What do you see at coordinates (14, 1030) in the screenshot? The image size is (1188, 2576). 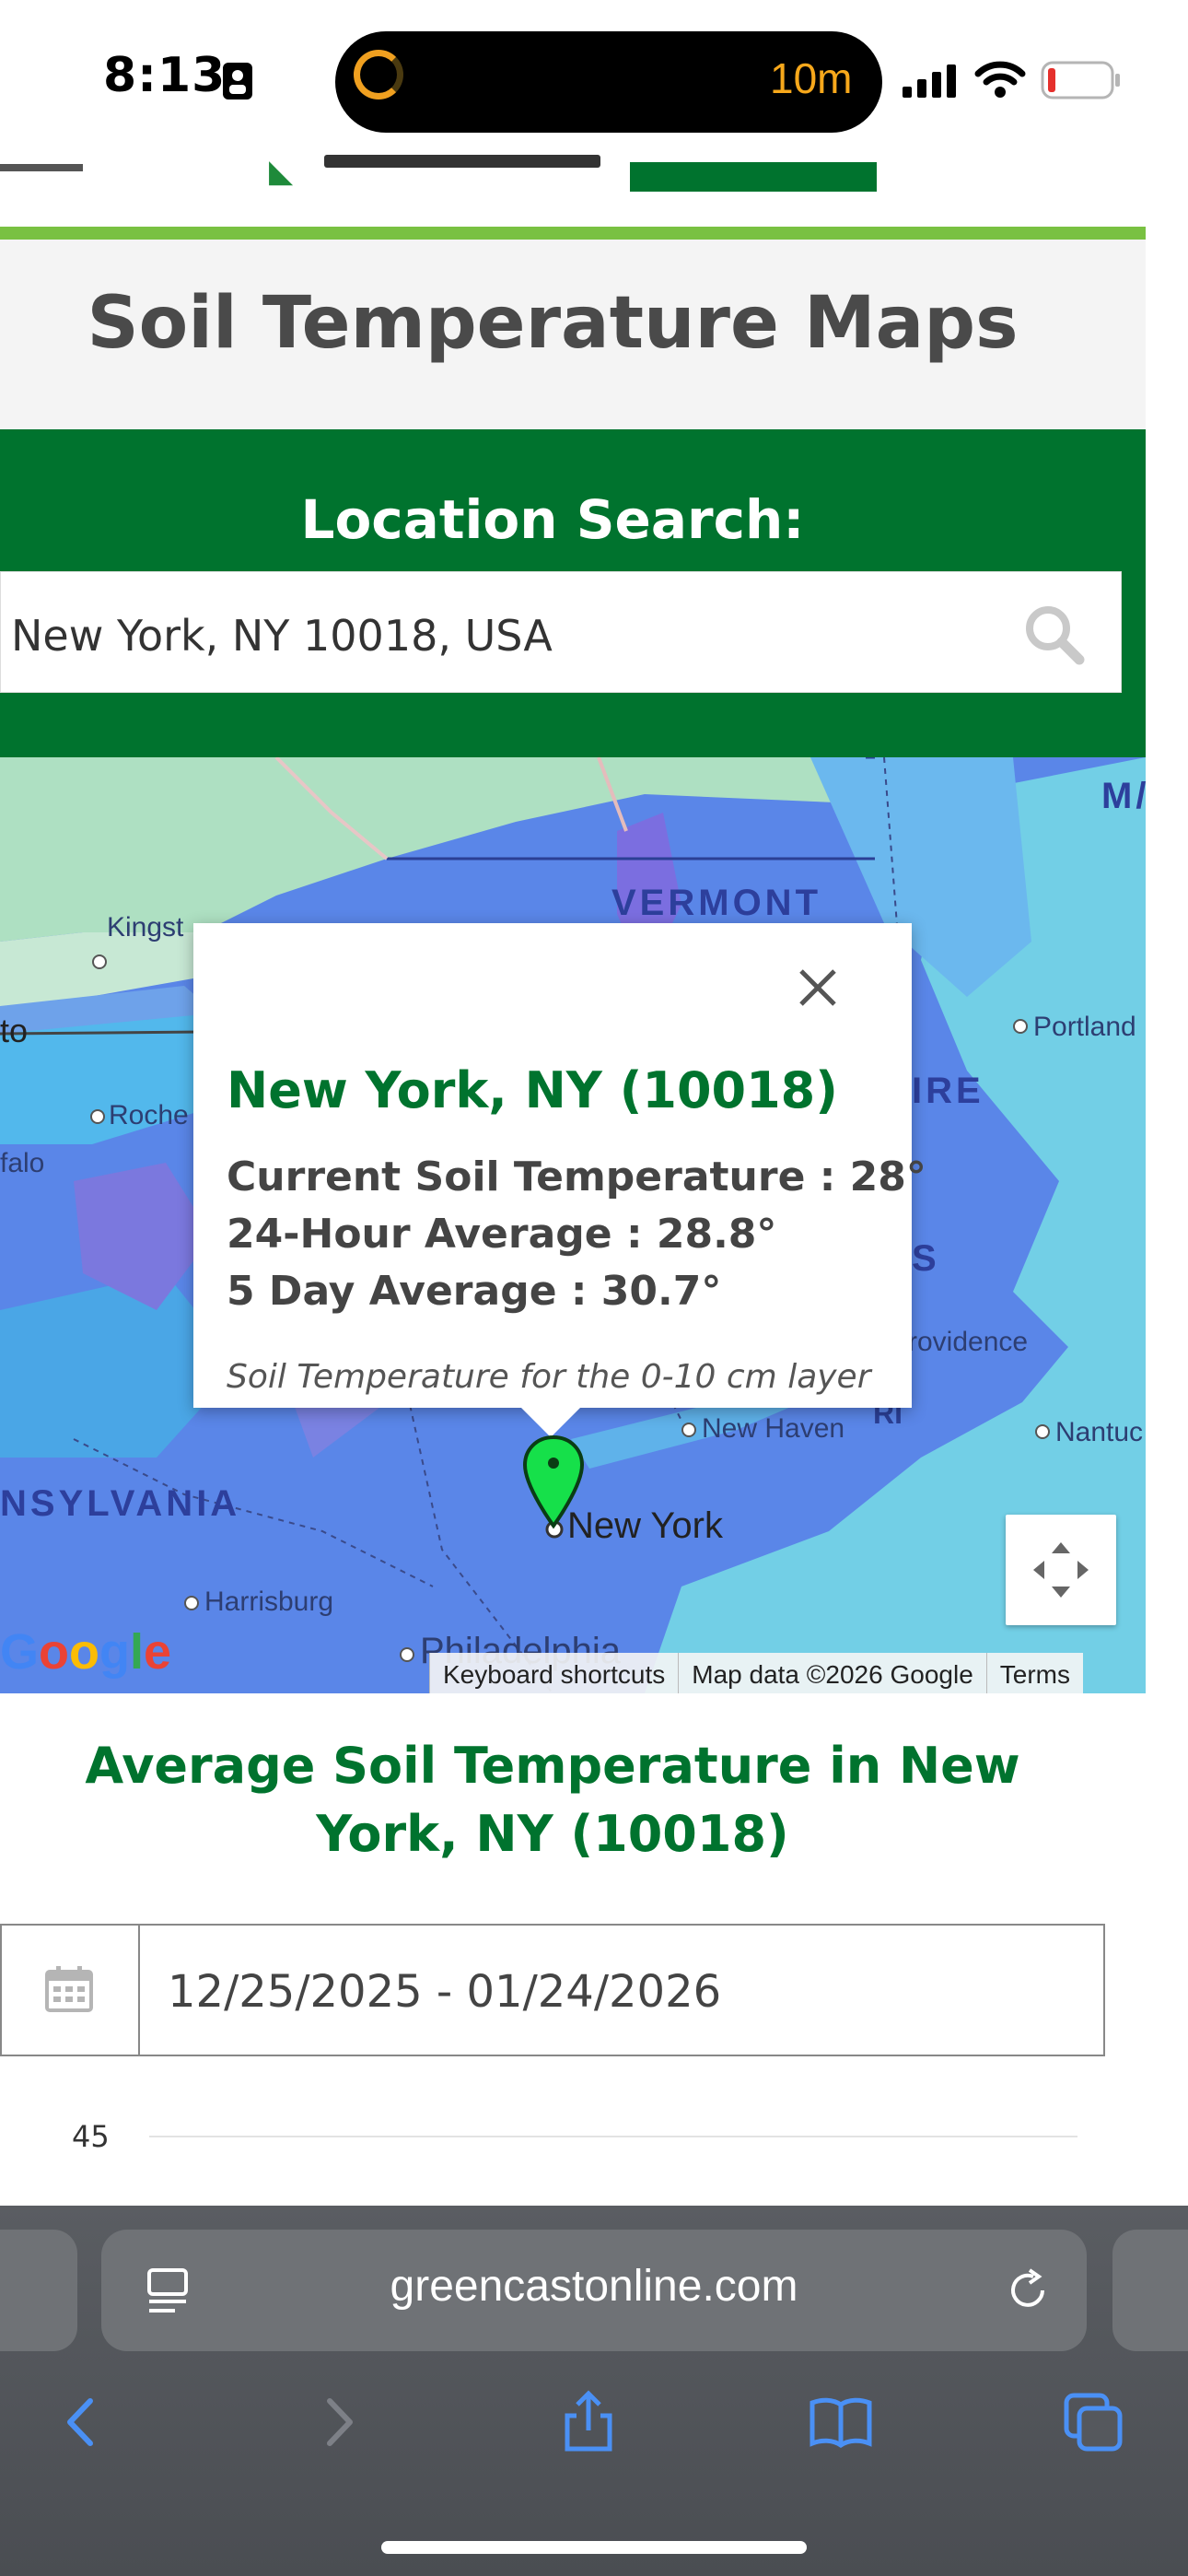 I see `map-city-toronto: to` at bounding box center [14, 1030].